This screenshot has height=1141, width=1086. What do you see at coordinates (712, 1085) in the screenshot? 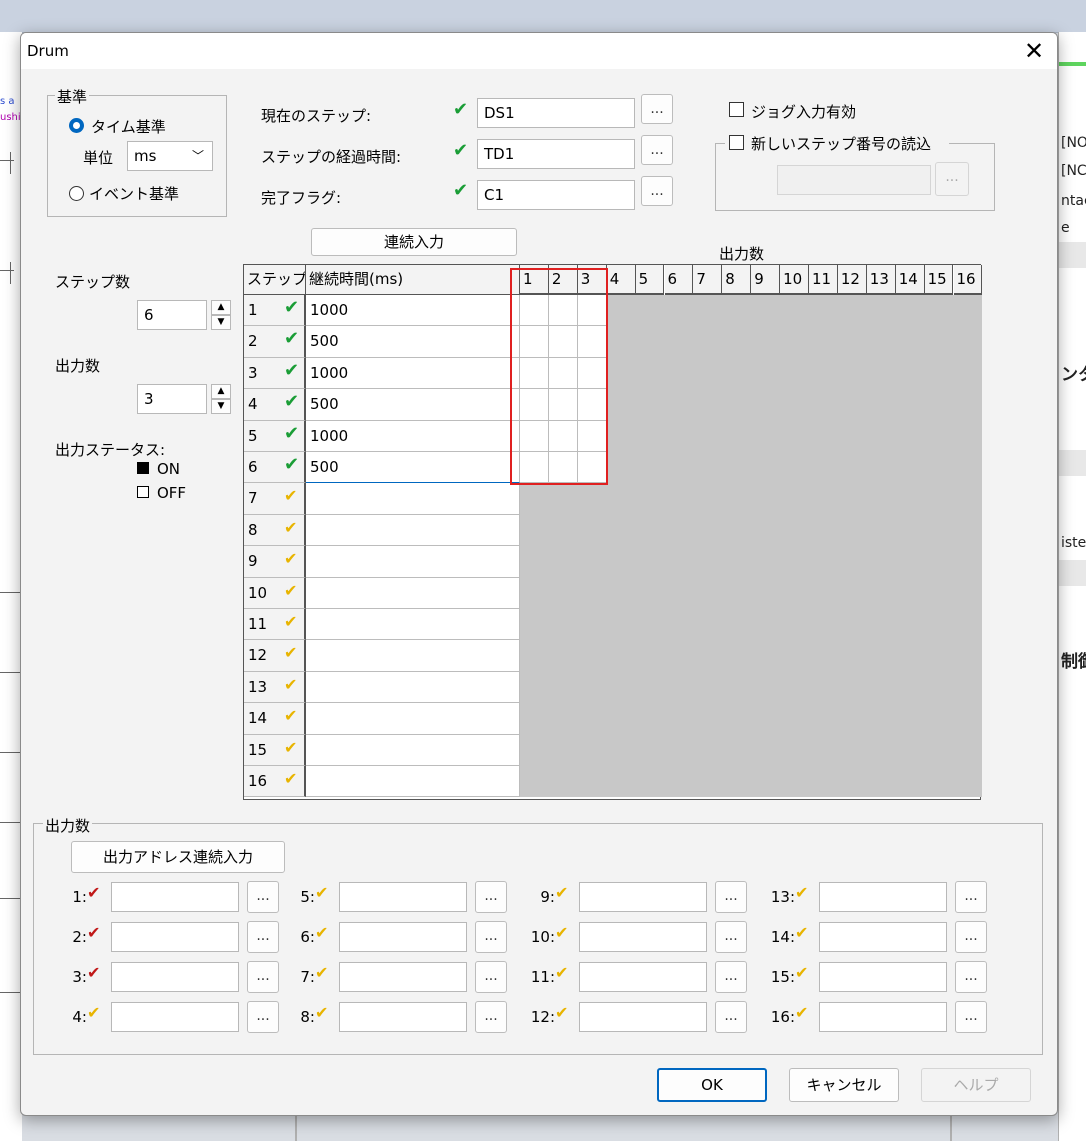
I see `ok-button: OK` at bounding box center [712, 1085].